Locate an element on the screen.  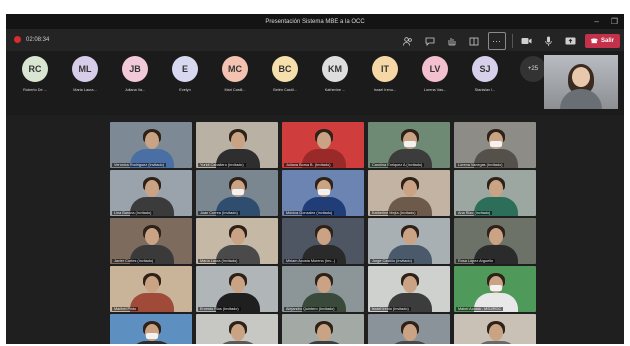
participant-video-tile: Alejandro Quintero (Invitado) is located at coordinates (323, 289).